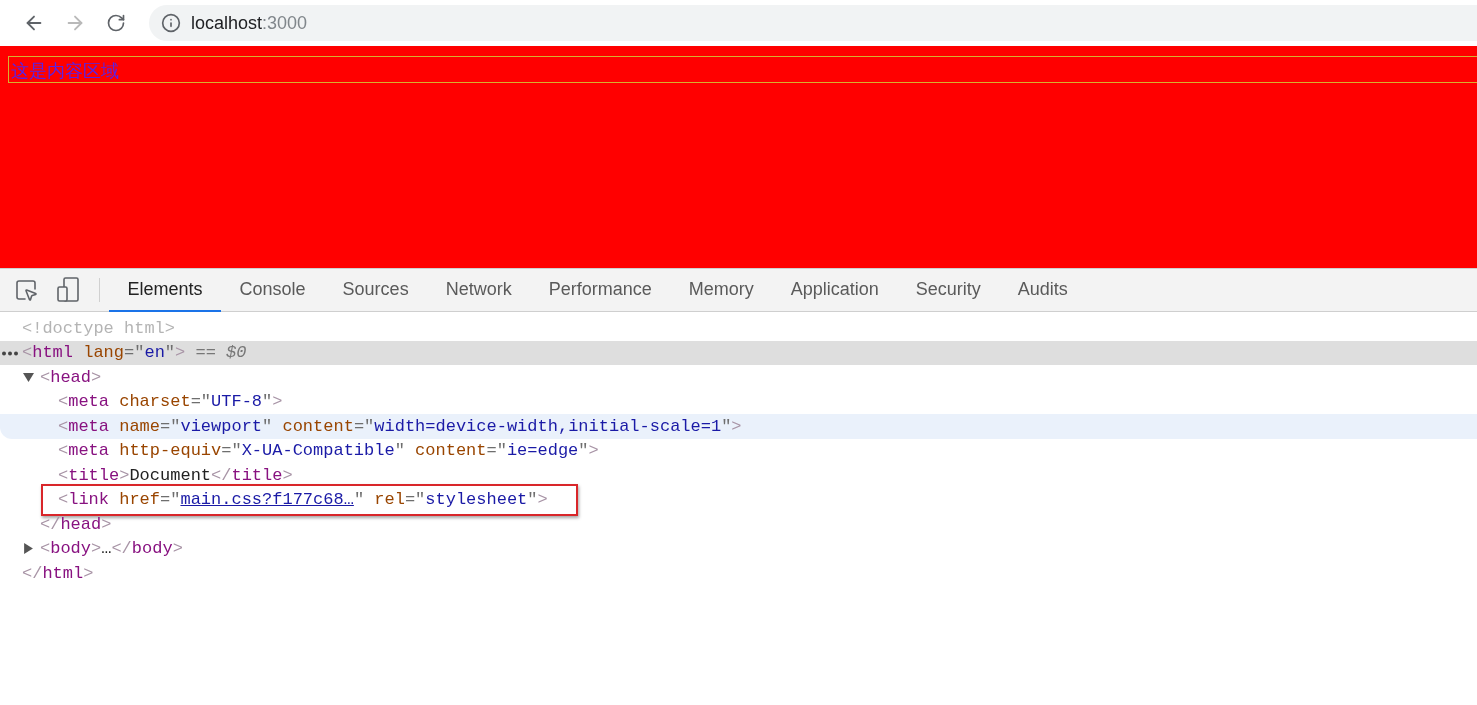 This screenshot has height=705, width=1477. Describe the element at coordinates (721, 290) in the screenshot. I see `devtools-tab: Memory` at that location.